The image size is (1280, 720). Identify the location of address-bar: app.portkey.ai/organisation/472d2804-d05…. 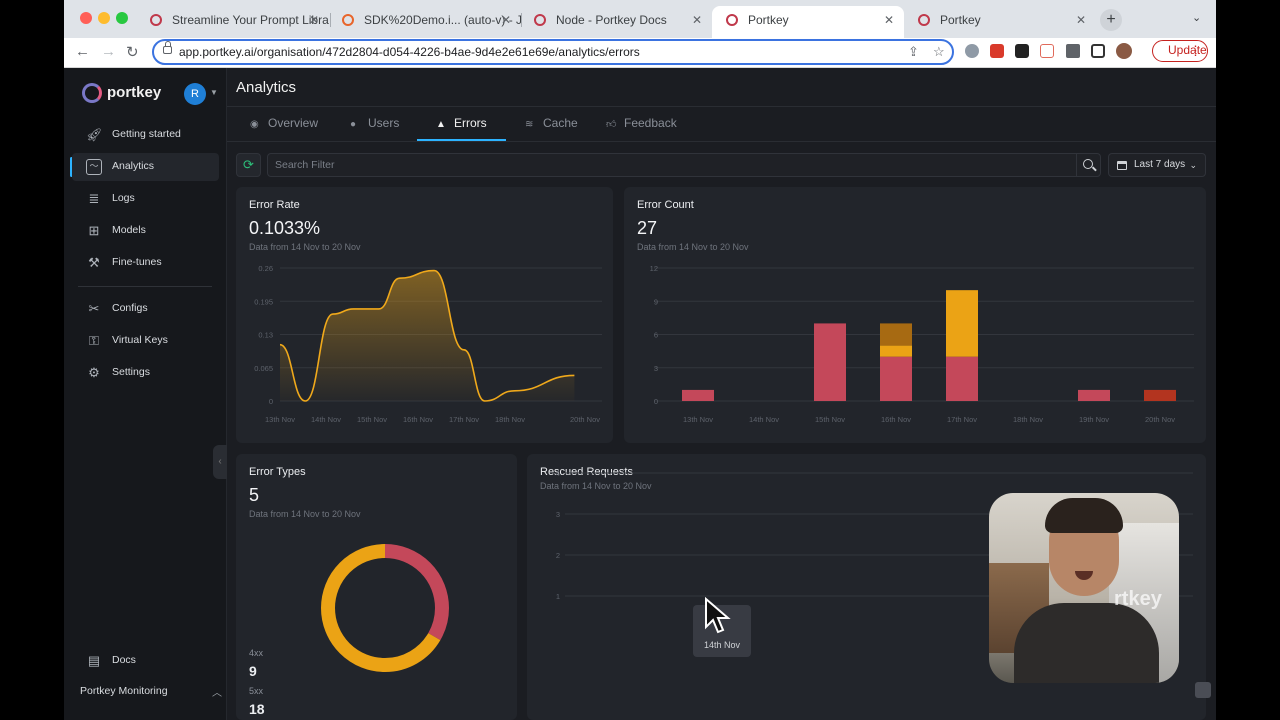
(553, 52).